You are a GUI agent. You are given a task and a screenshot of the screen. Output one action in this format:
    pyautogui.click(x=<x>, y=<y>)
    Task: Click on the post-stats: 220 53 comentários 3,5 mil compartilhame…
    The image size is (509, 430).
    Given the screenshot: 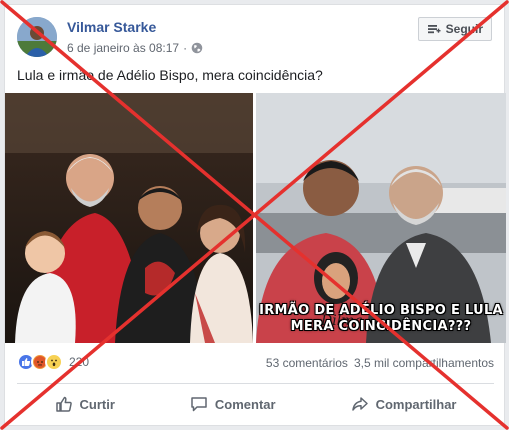 What is the action you would take?
    pyautogui.click(x=255, y=364)
    